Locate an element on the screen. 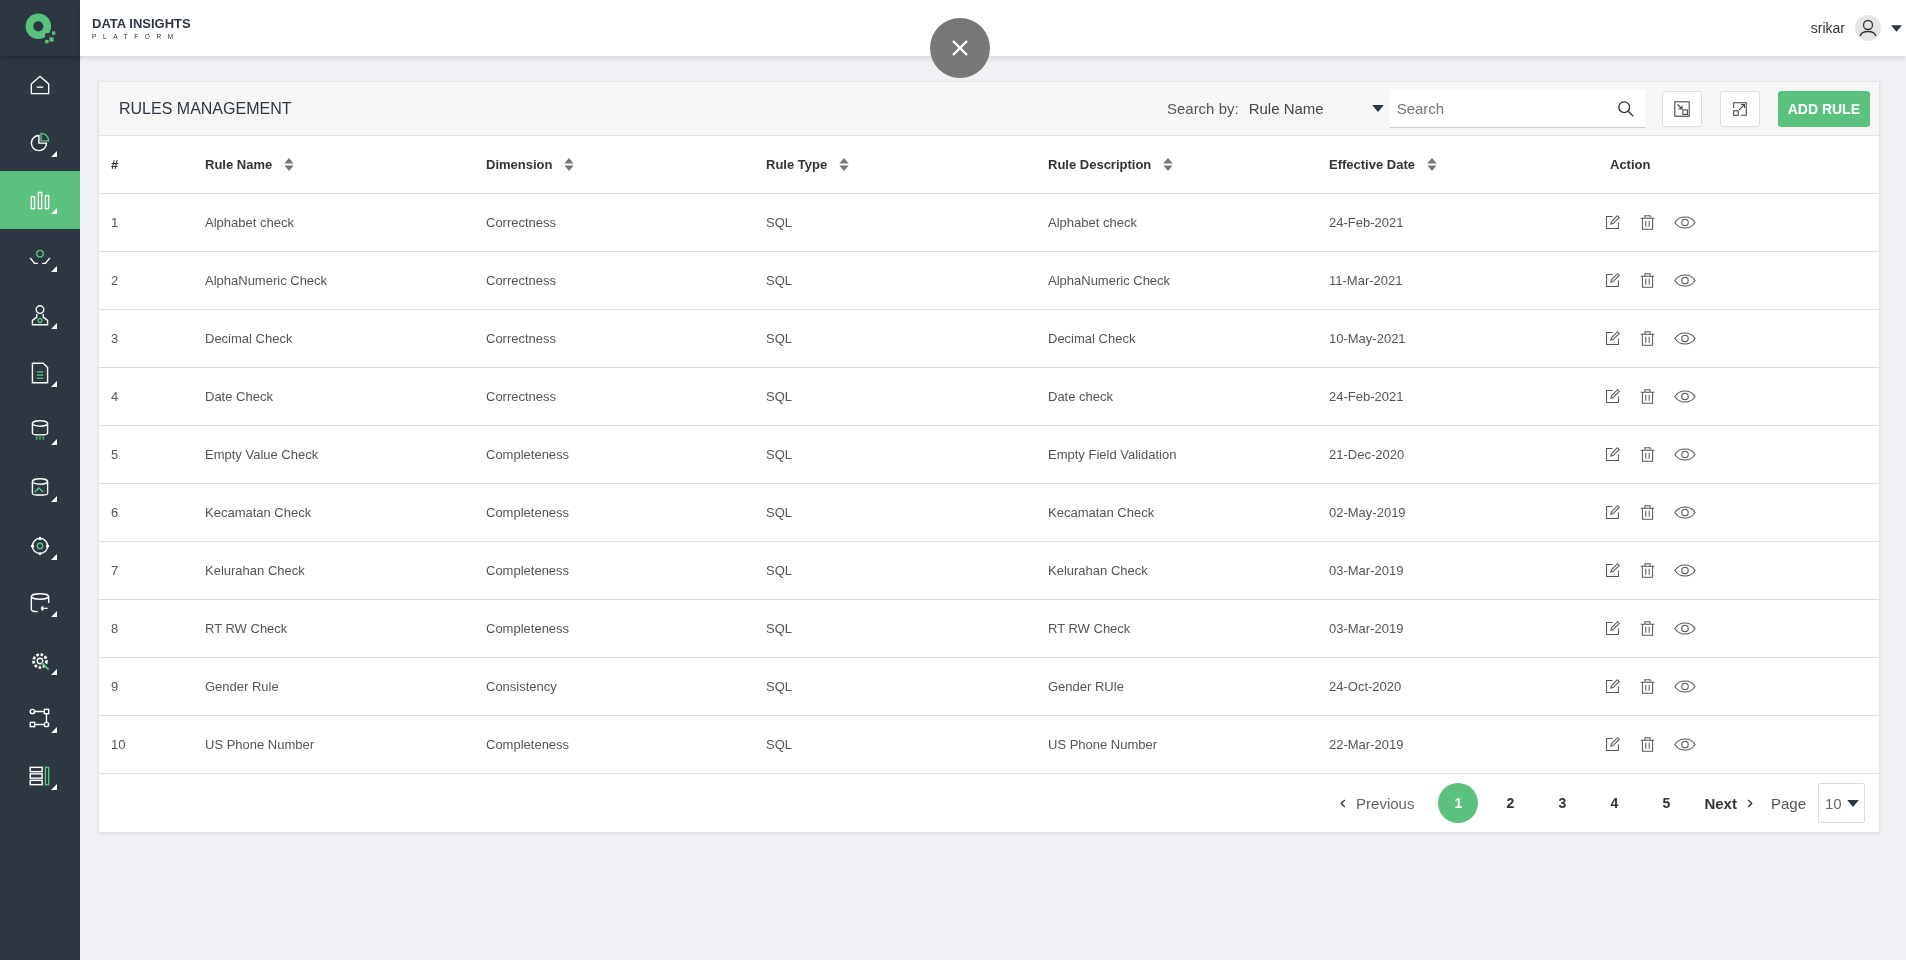 This screenshot has height=960, width=1906. column-header: # is located at coordinates (115, 164).